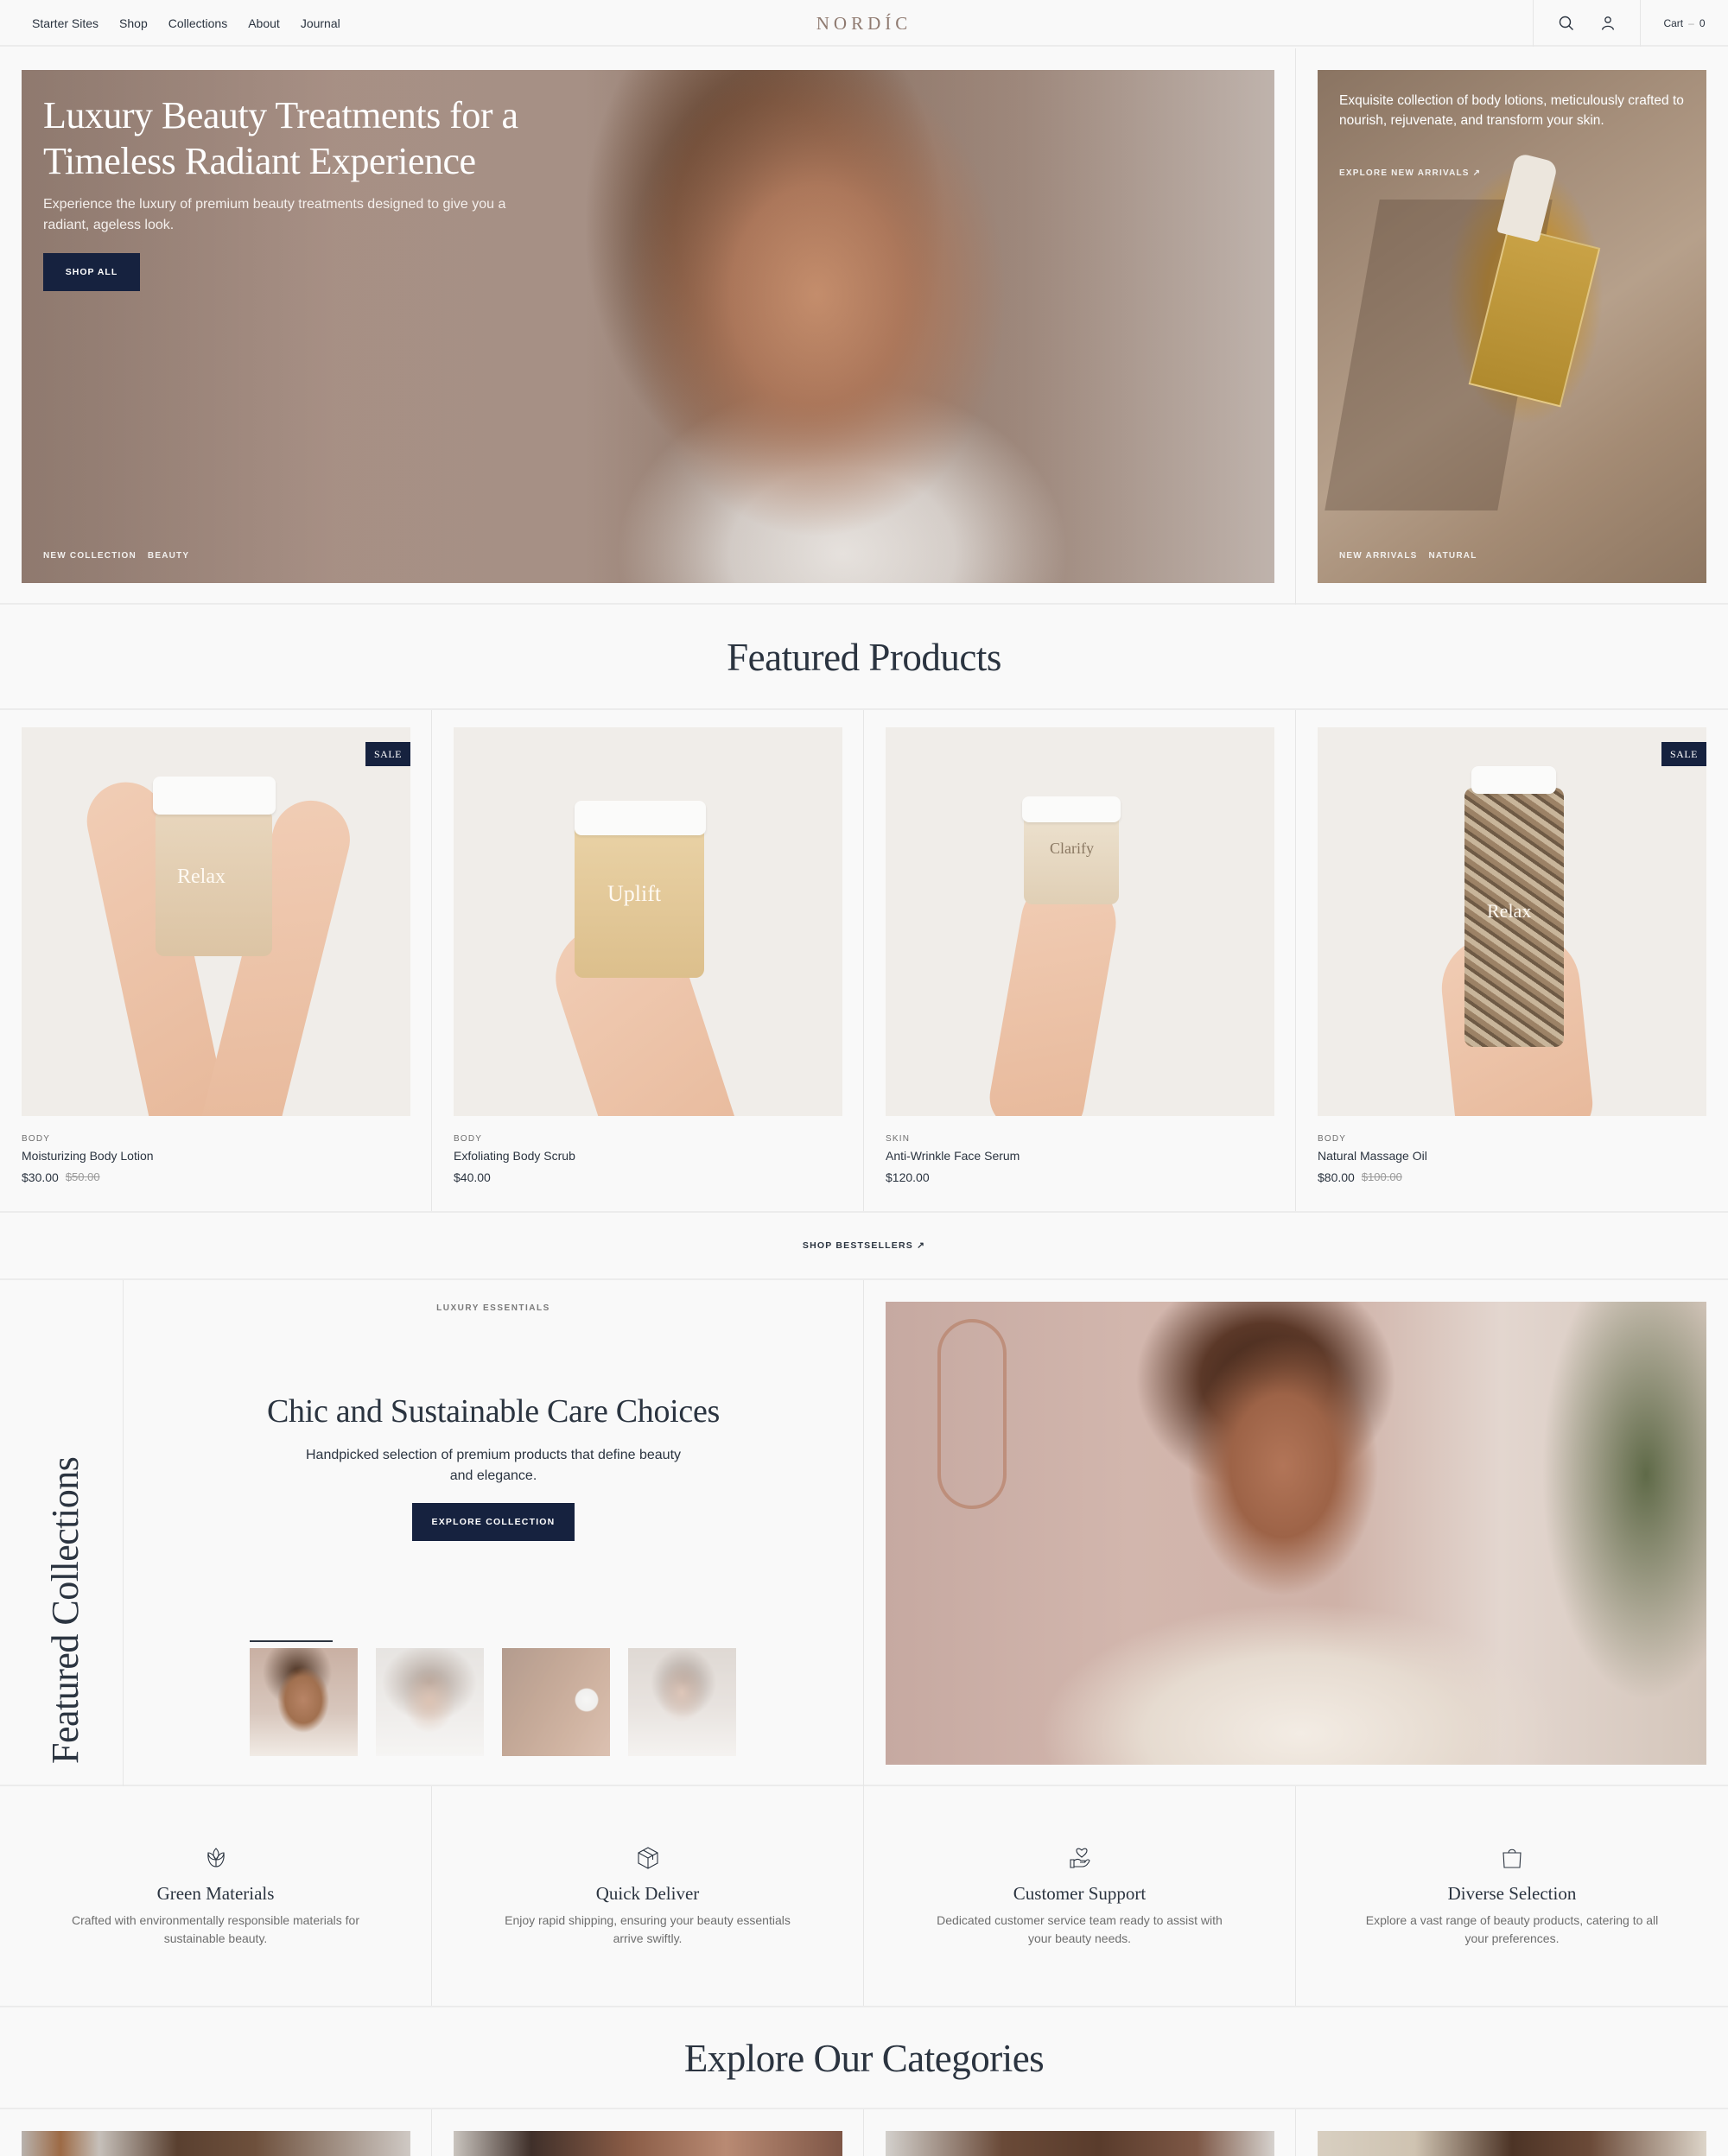  What do you see at coordinates (264, 23) in the screenshot?
I see `nav-about: About` at bounding box center [264, 23].